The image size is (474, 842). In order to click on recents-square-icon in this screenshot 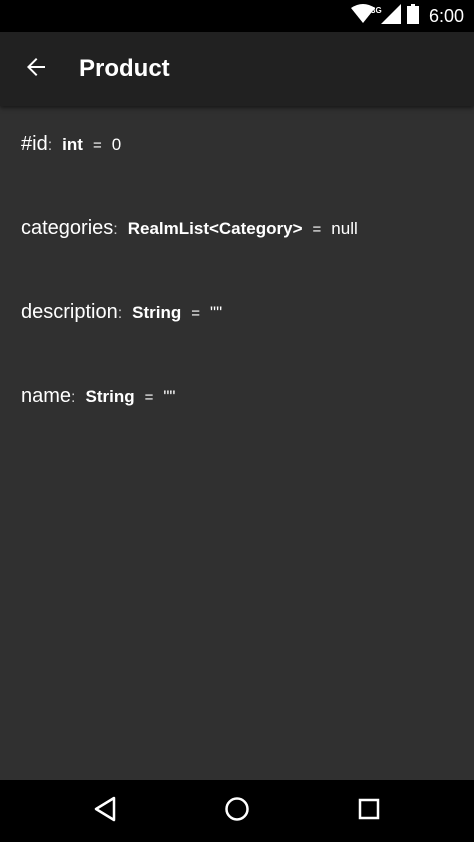, I will do `click(369, 811)`.